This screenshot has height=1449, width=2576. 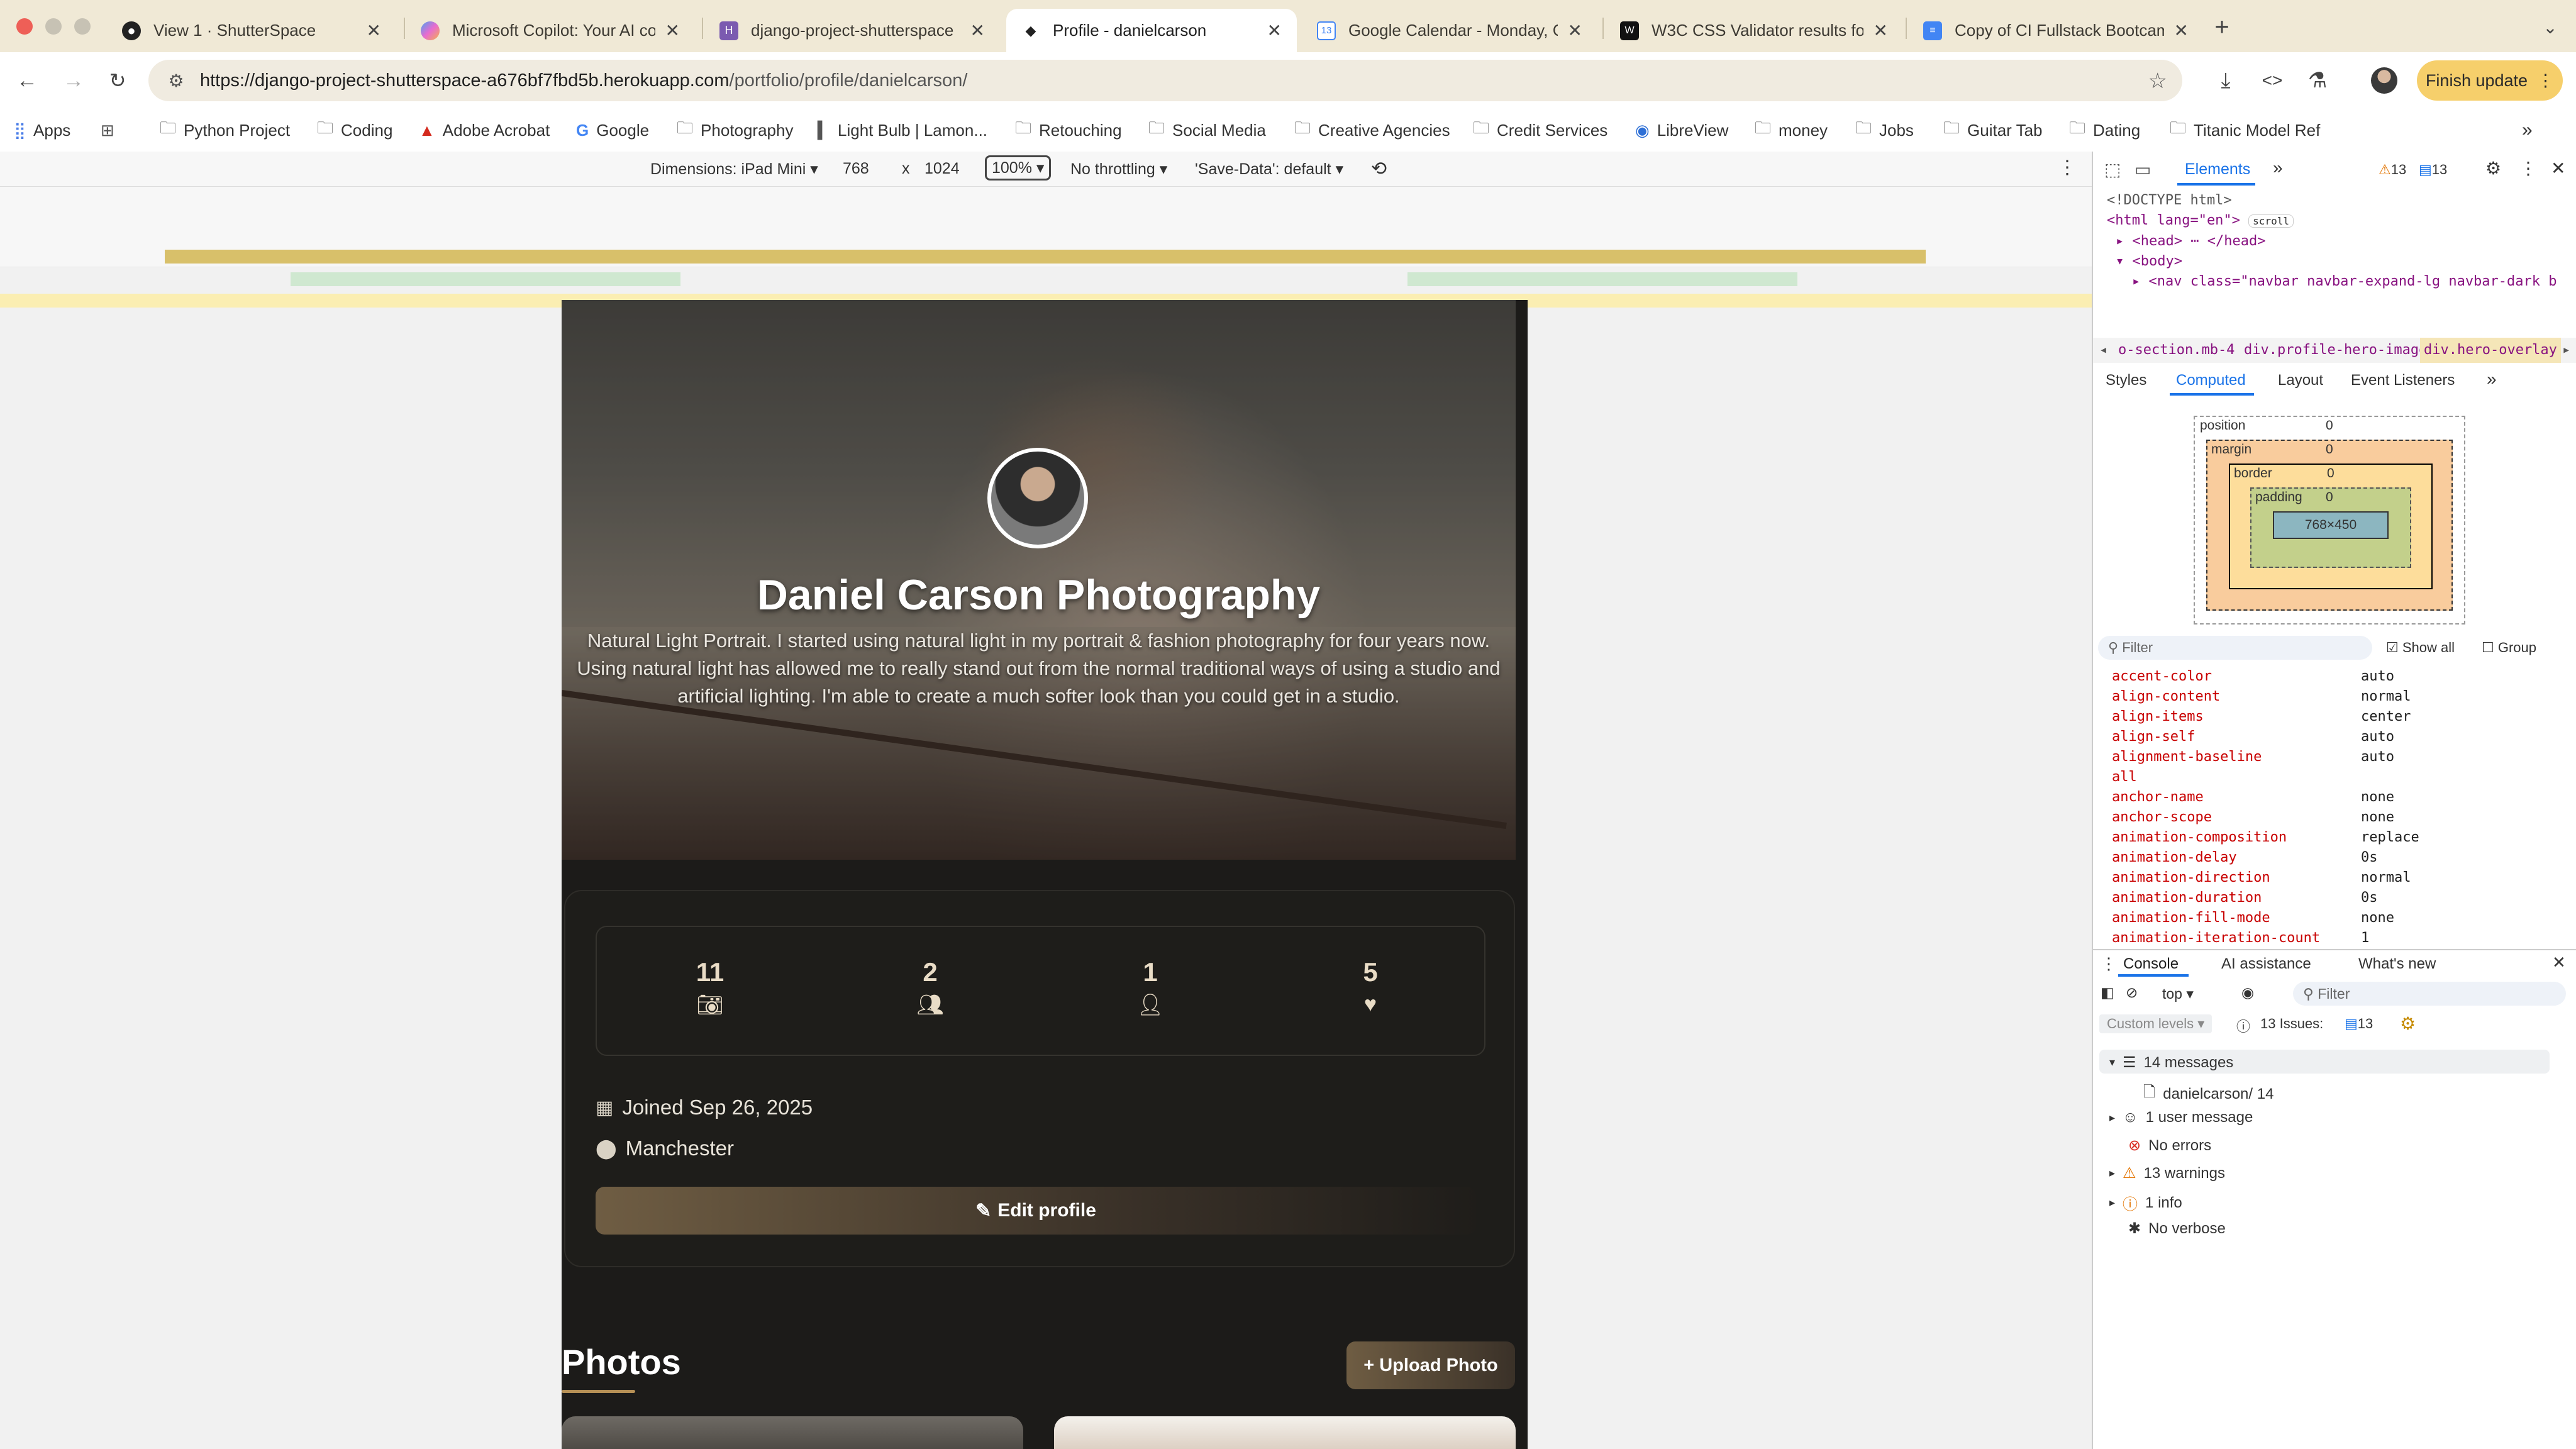 What do you see at coordinates (2261, 696) in the screenshot?
I see `computed-property: align-content normal` at bounding box center [2261, 696].